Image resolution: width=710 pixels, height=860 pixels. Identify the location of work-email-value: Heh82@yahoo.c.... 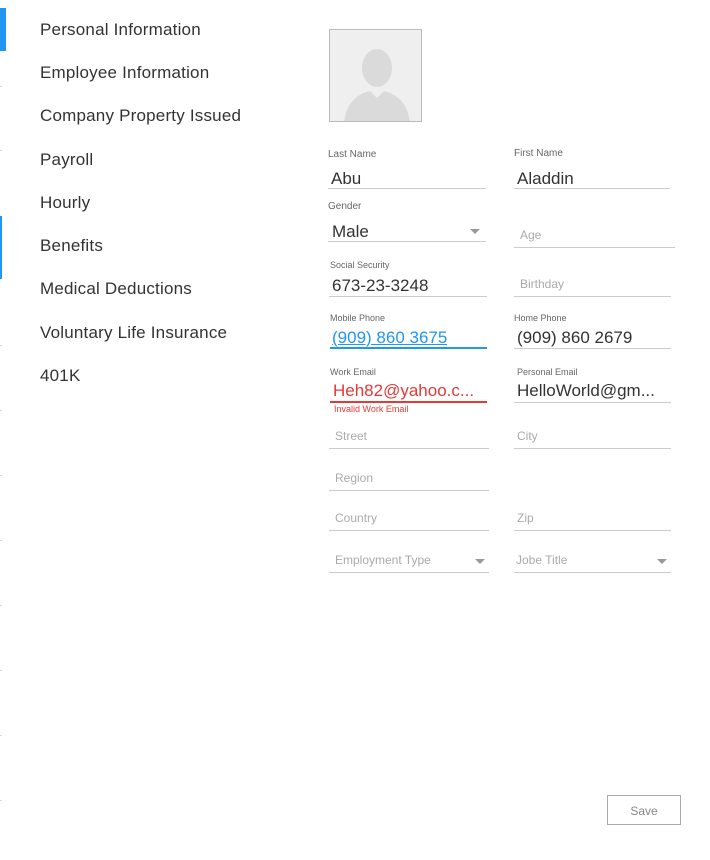
(410, 391).